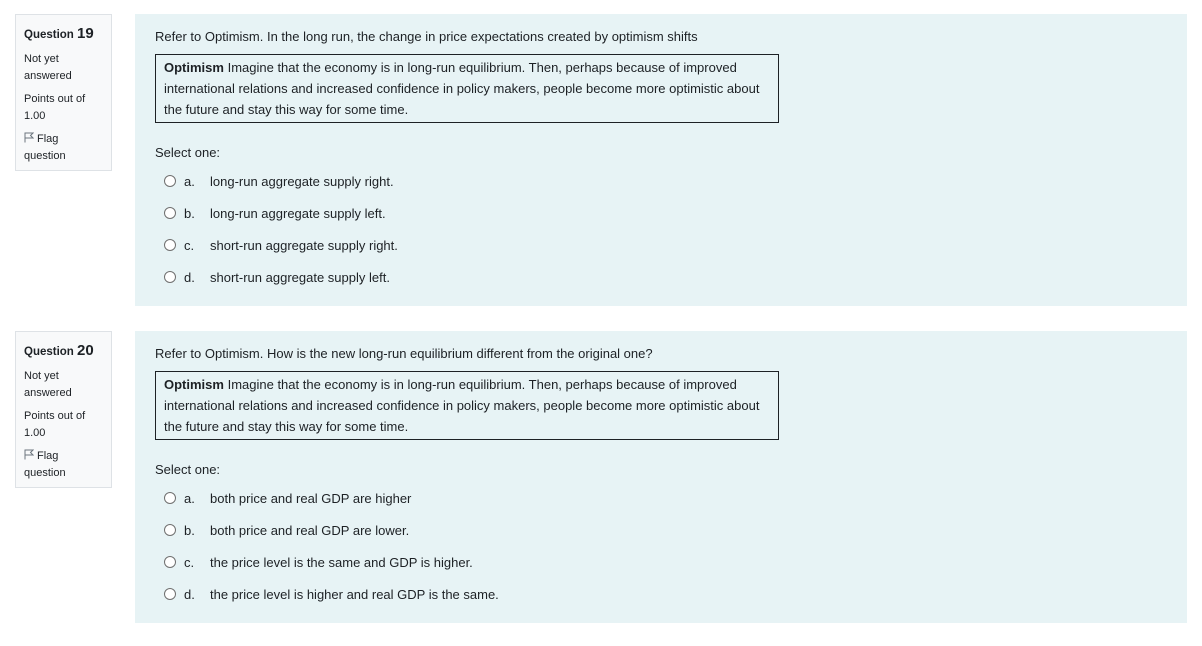  I want to click on question-number: Question 19, so click(63, 34).